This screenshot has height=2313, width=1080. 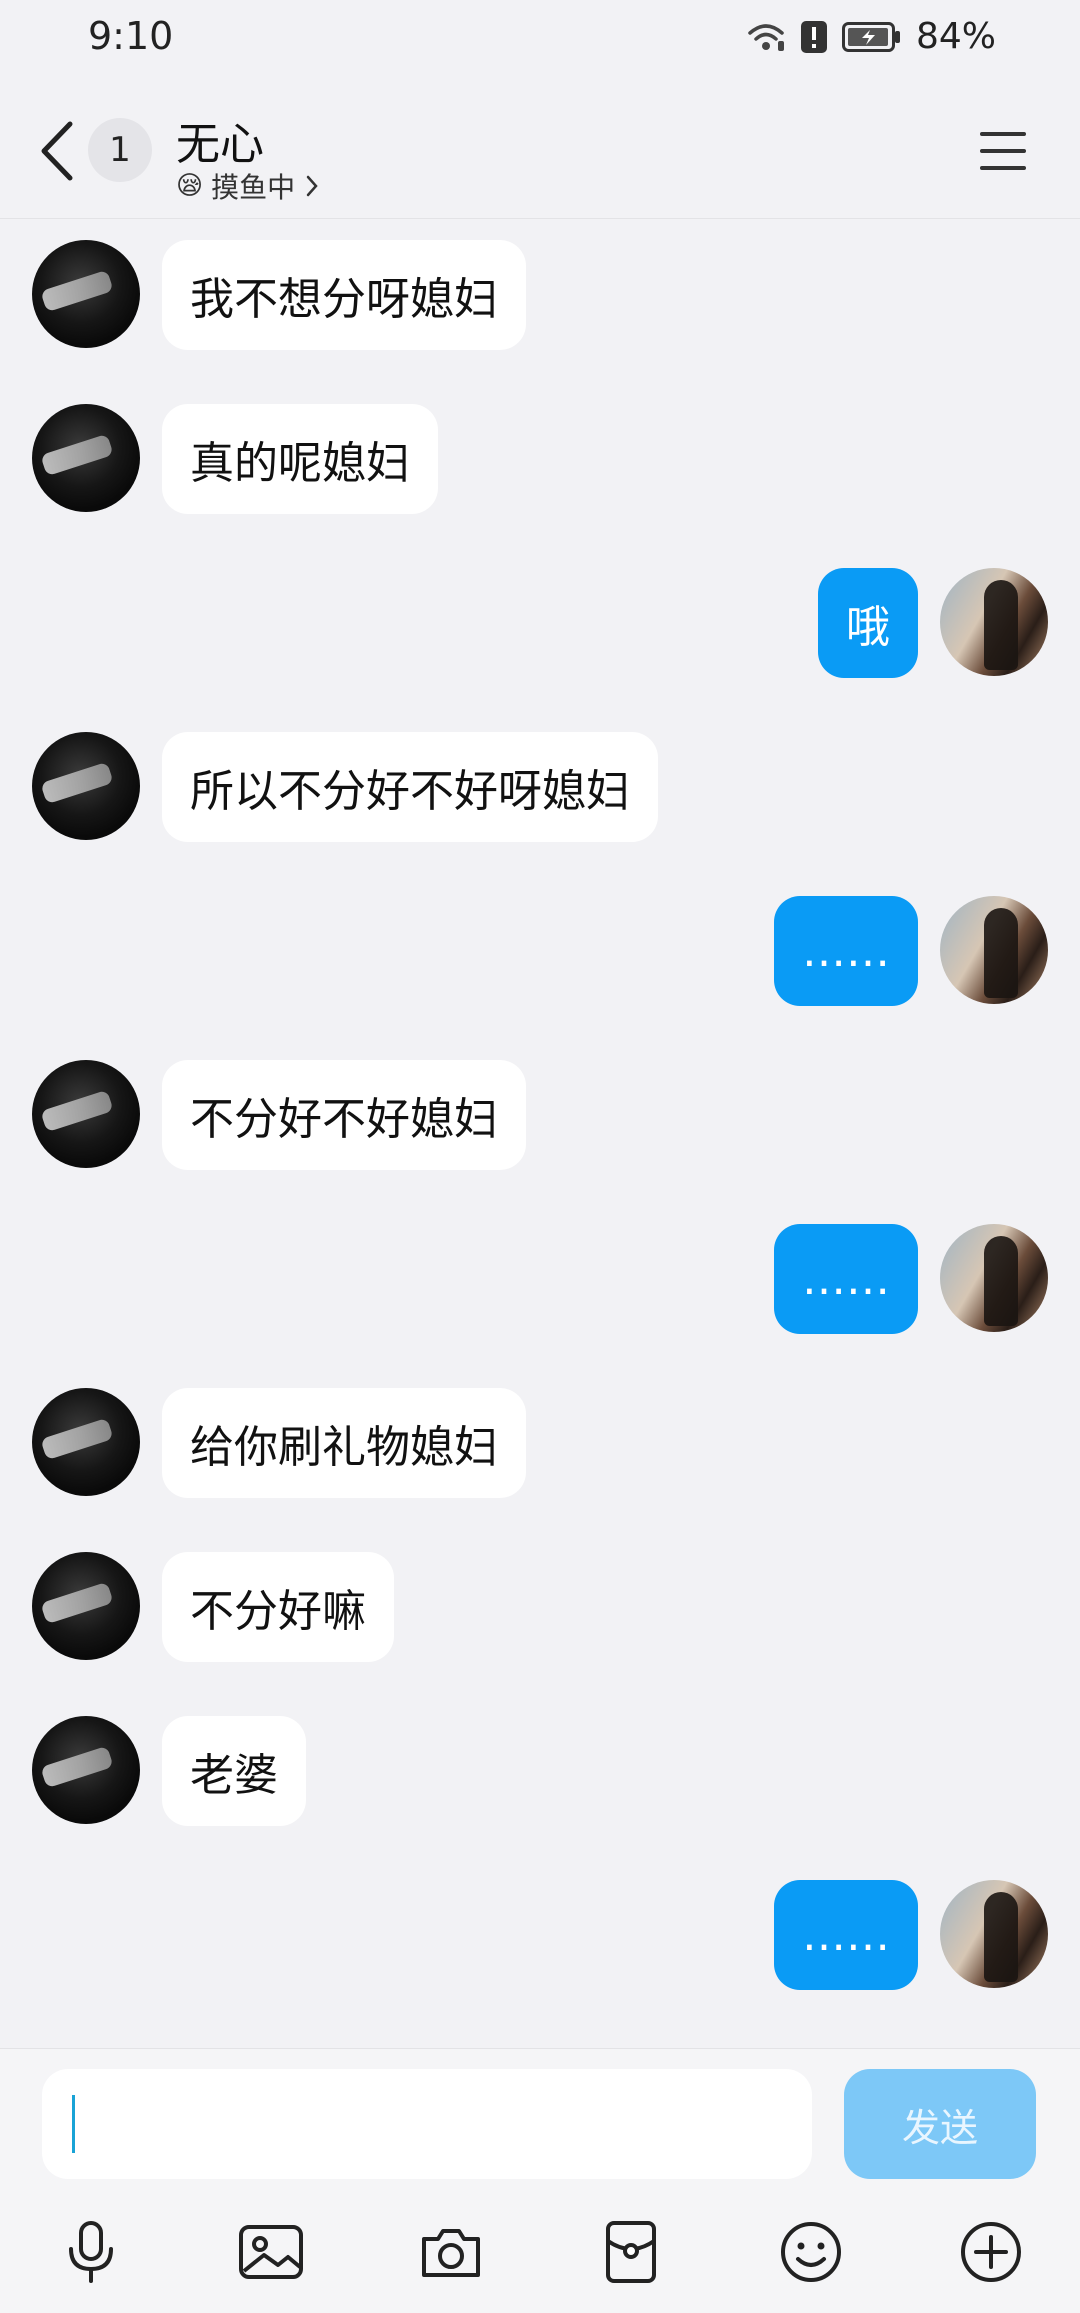 I want to click on send-button: 发送, so click(x=940, y=2124).